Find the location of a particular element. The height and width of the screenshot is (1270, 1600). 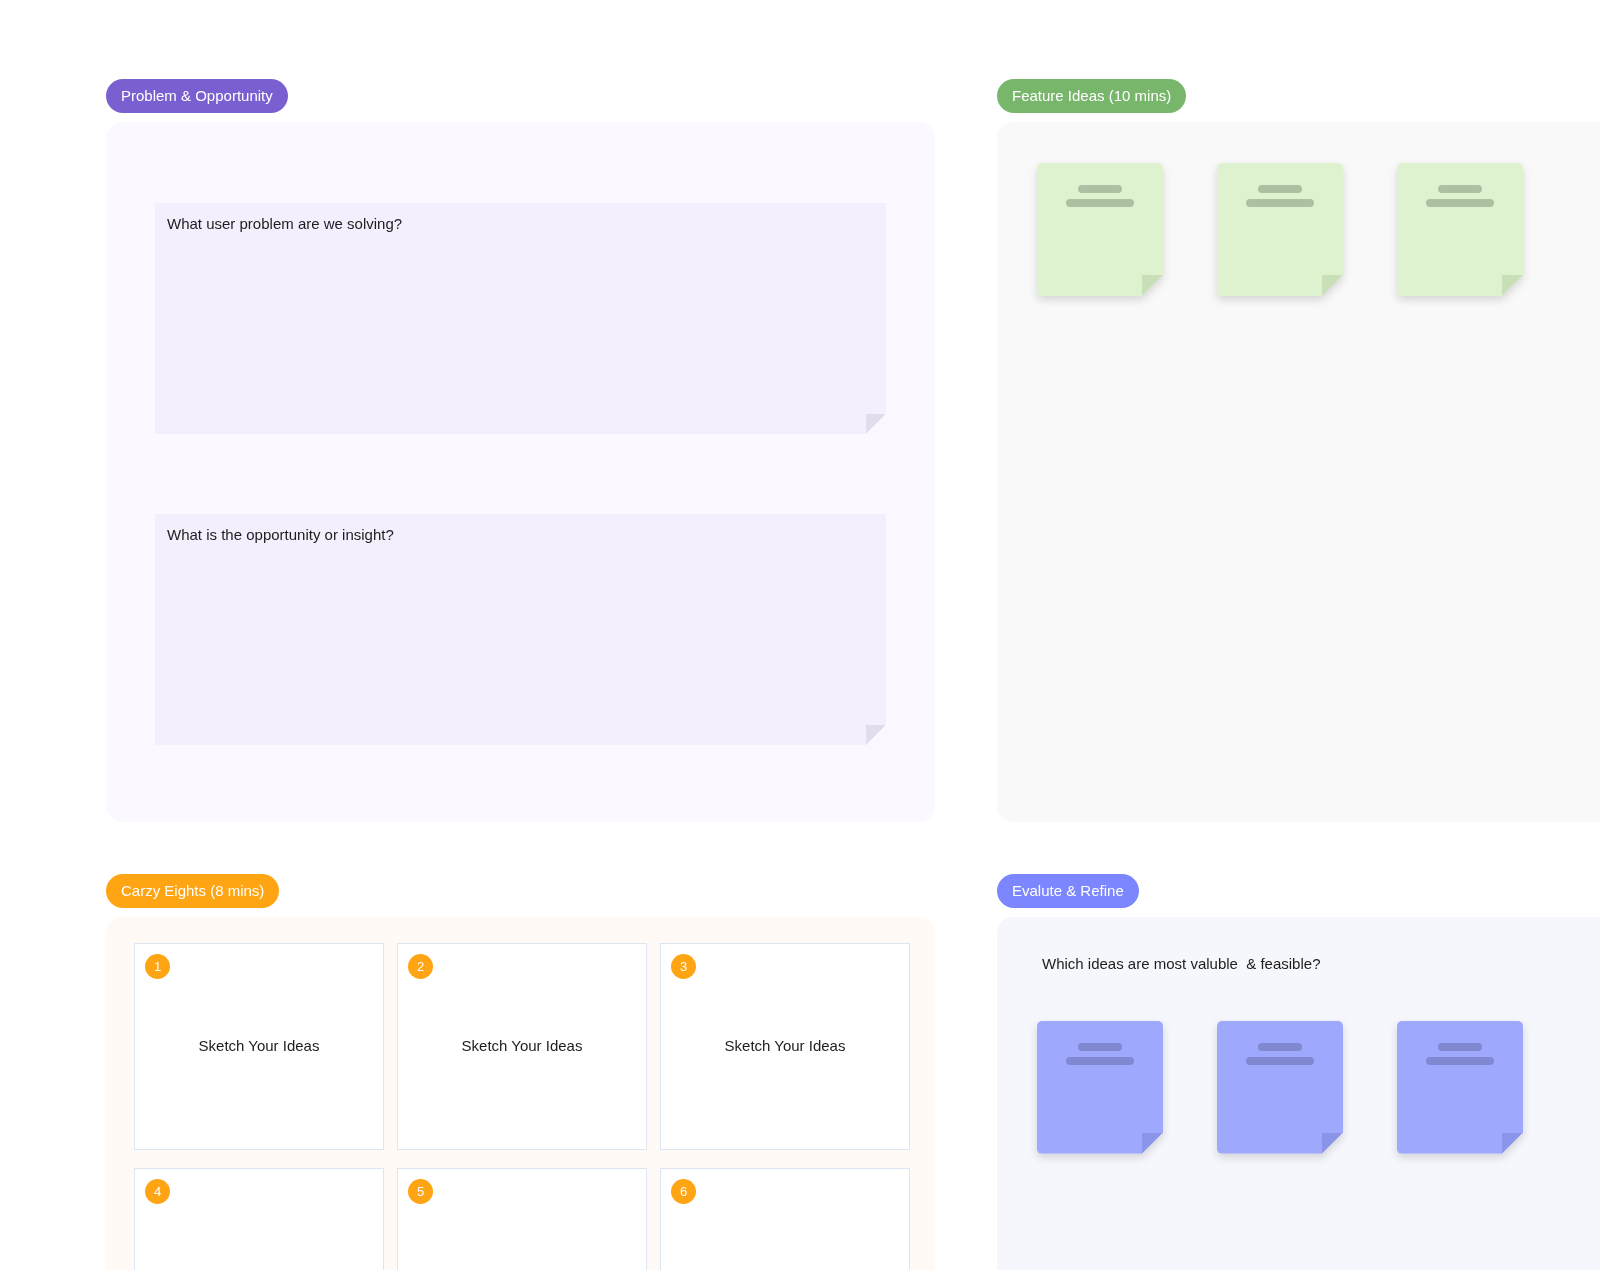

step-number: 5 is located at coordinates (420, 1191).